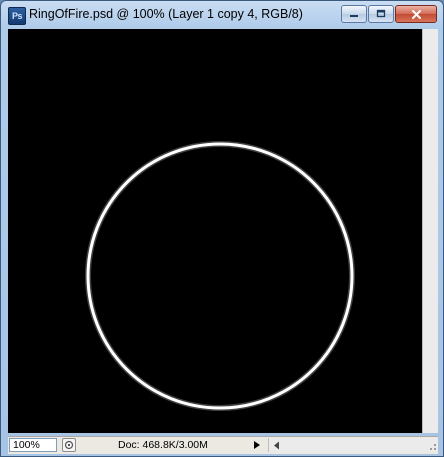 The height and width of the screenshot is (457, 444). I want to click on status-menu-arrow, so click(257, 445).